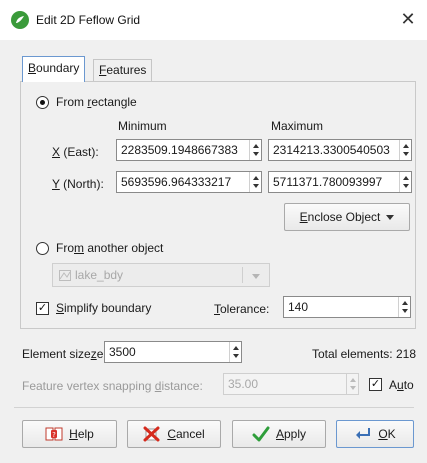 The image size is (427, 463). Describe the element at coordinates (214, 407) in the screenshot. I see `divider` at that location.